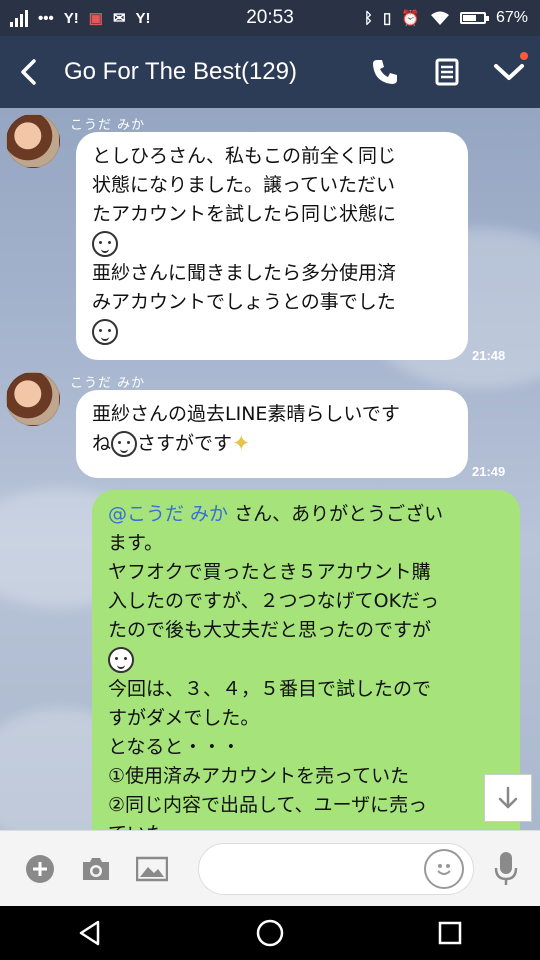 The image size is (540, 960). I want to click on photo-button, so click(152, 869).